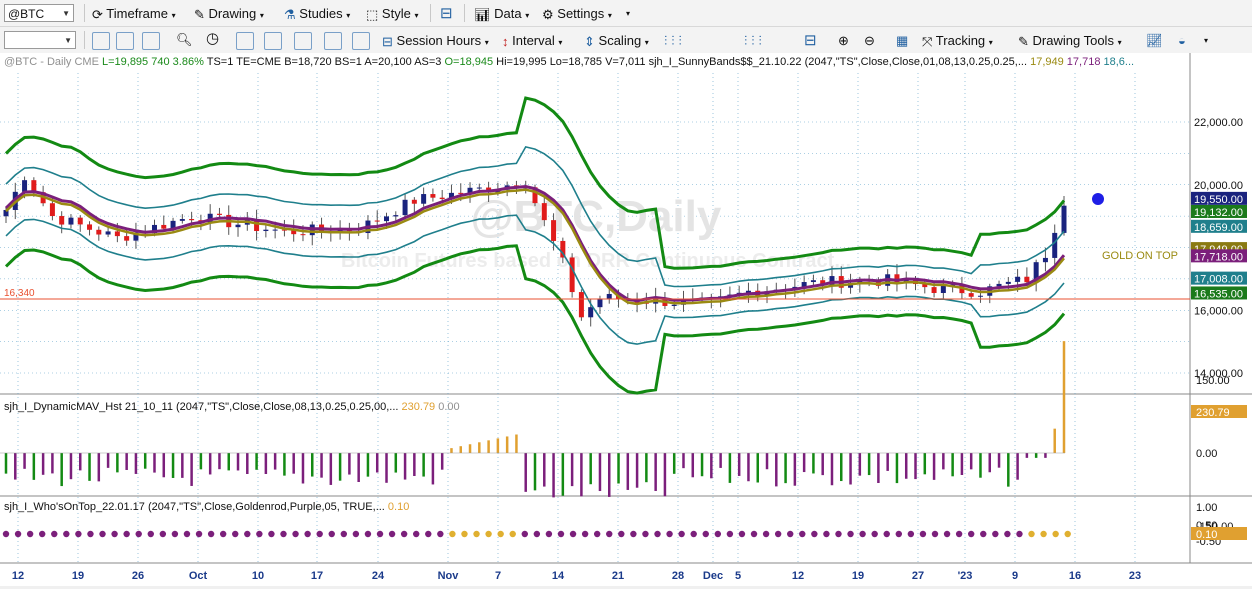 The image size is (1252, 589). What do you see at coordinates (97, 14) in the screenshot?
I see `refresh-icon: ⟳` at bounding box center [97, 14].